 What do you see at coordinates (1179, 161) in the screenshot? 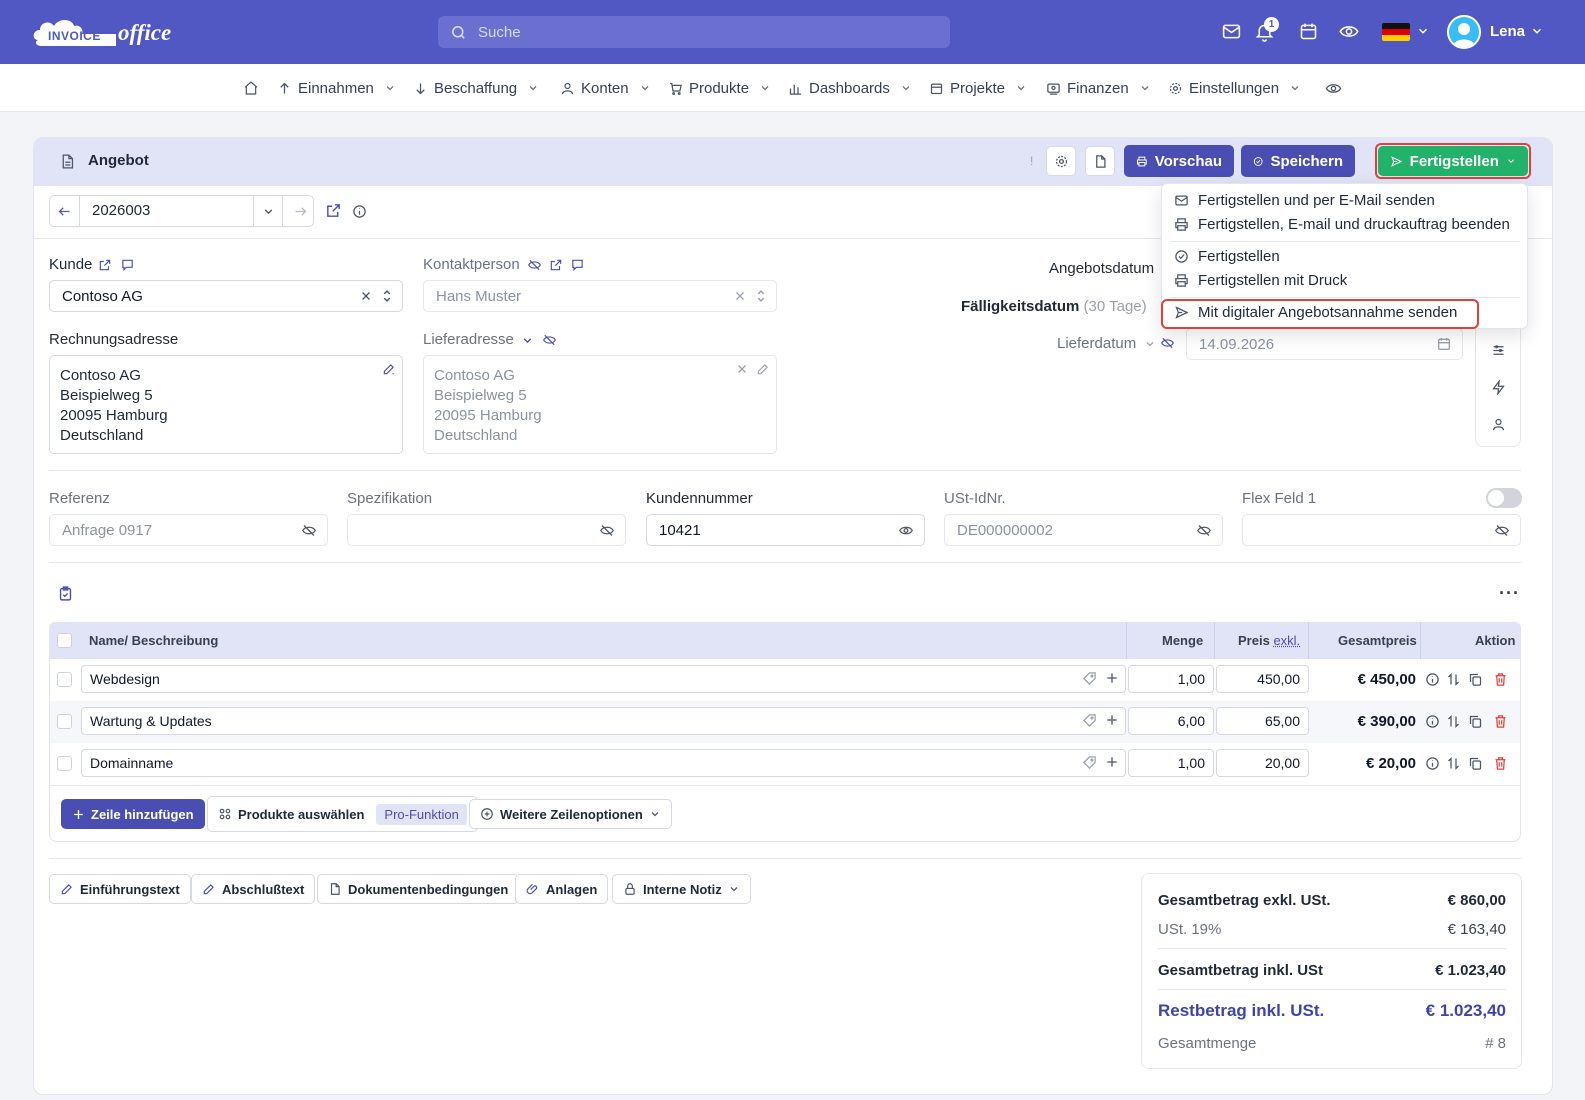
I see `preview-button: Vorschau` at bounding box center [1179, 161].